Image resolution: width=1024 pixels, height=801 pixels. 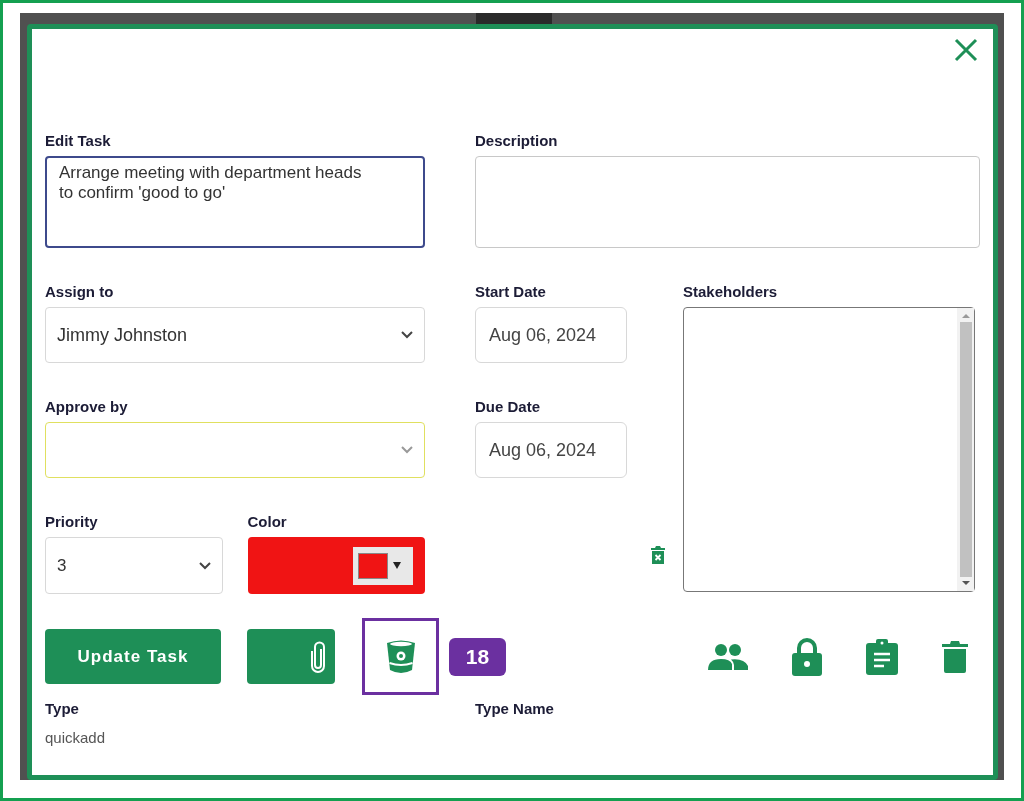 What do you see at coordinates (966, 50) in the screenshot?
I see `close-icon` at bounding box center [966, 50].